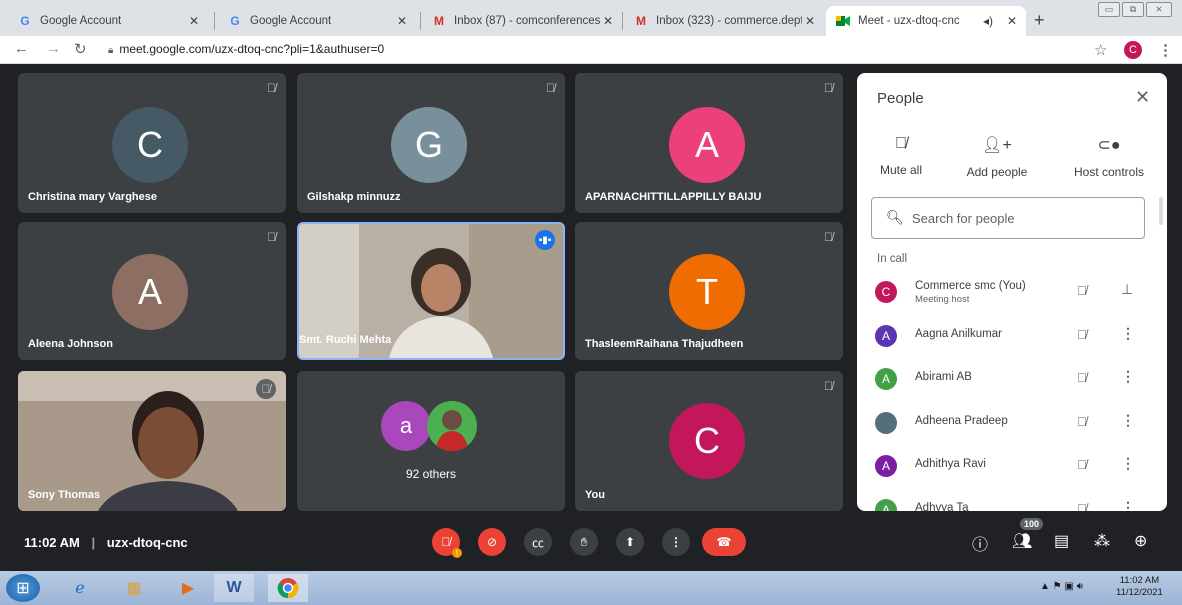  I want to click on avatar: A, so click(707, 145).